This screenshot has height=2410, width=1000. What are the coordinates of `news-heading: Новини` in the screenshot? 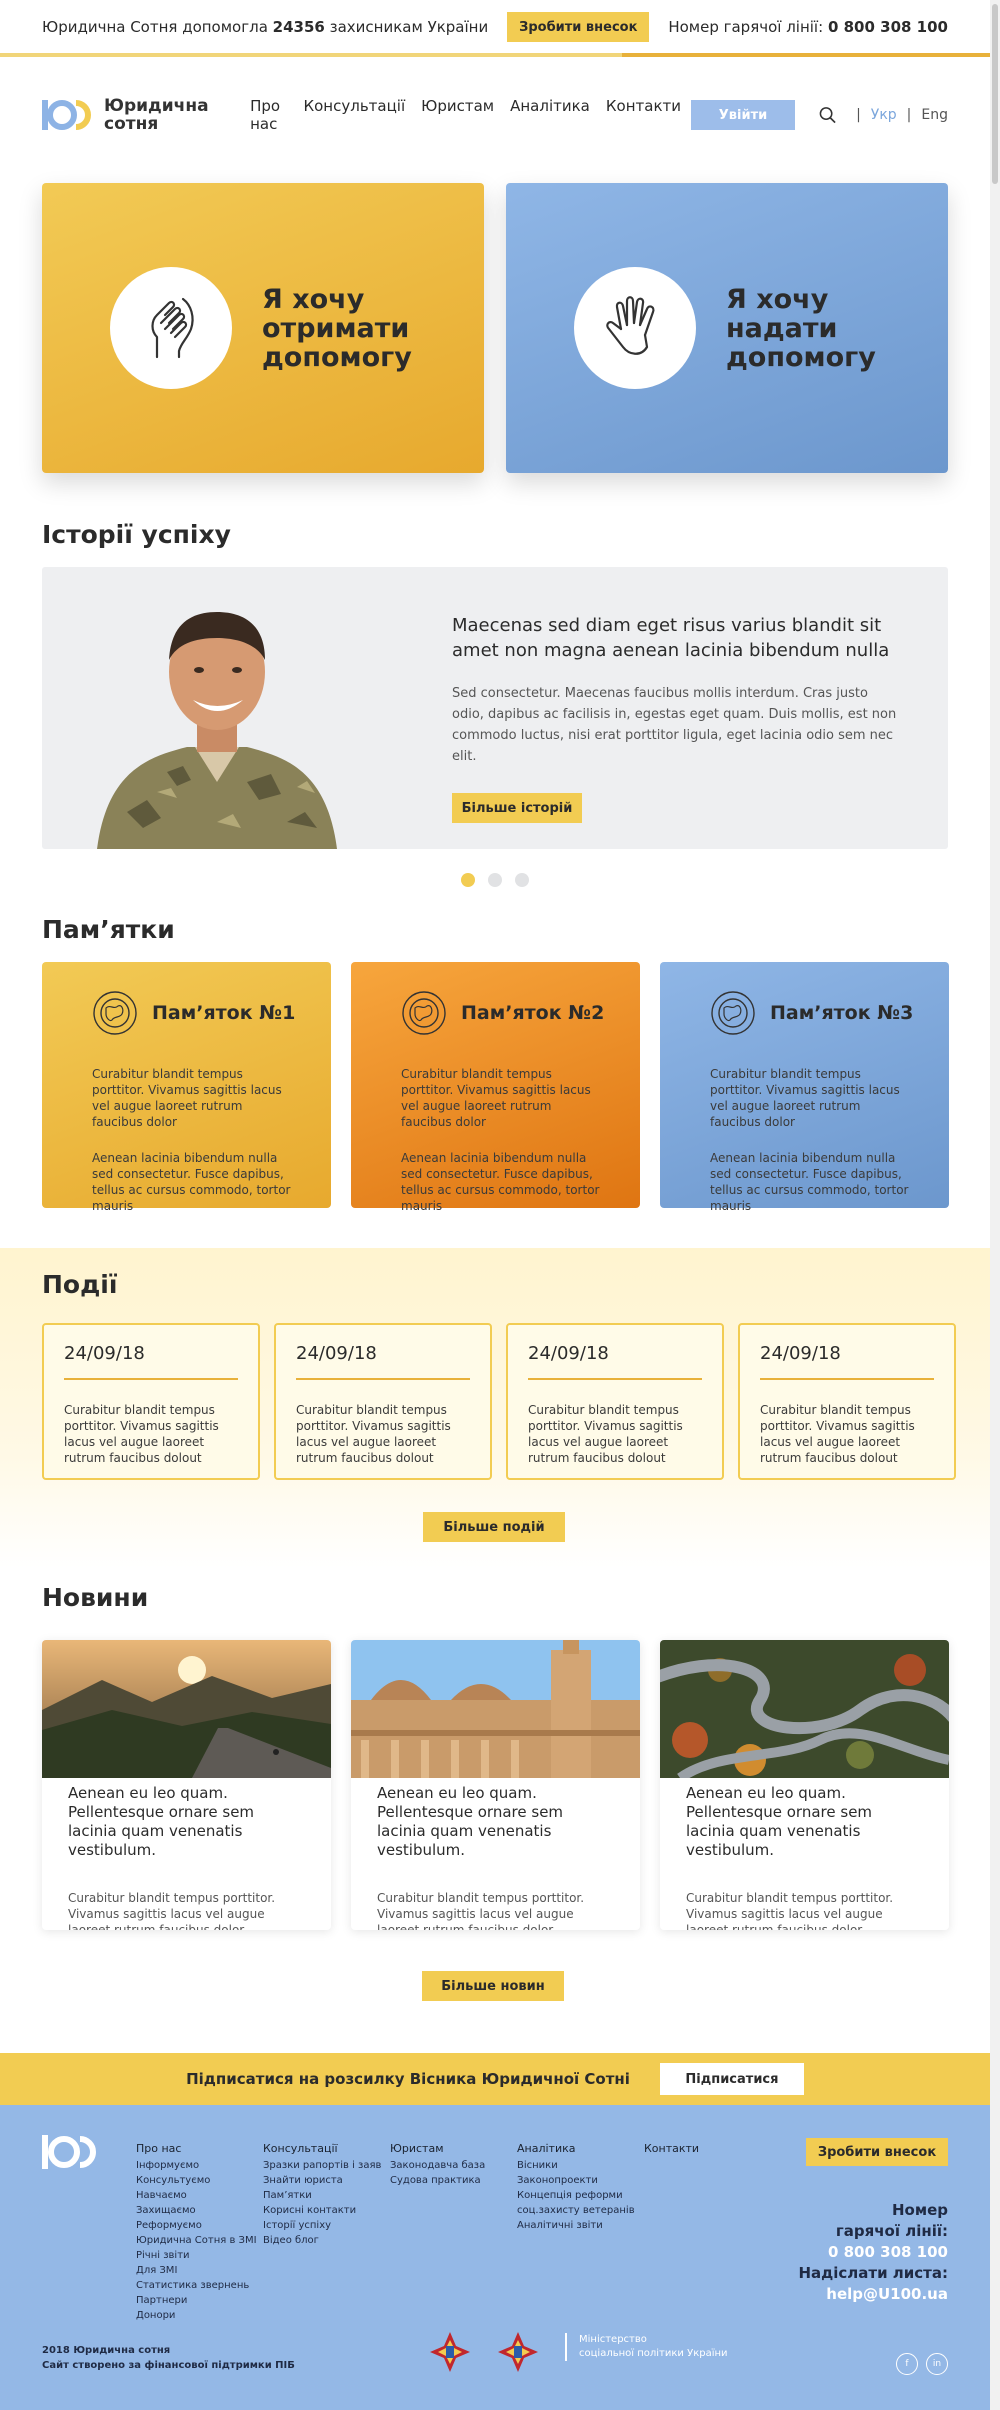 It's located at (95, 1597).